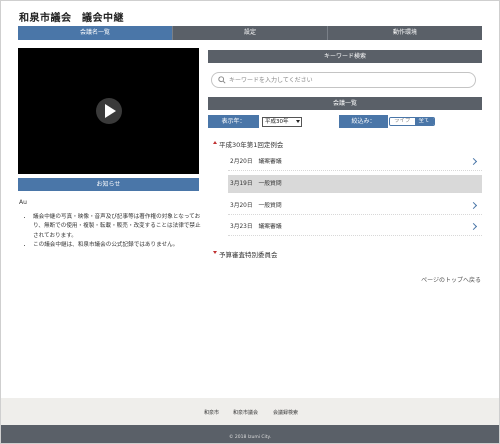  What do you see at coordinates (363, 121) in the screenshot?
I see `narrow-label: 絞込み：` at bounding box center [363, 121].